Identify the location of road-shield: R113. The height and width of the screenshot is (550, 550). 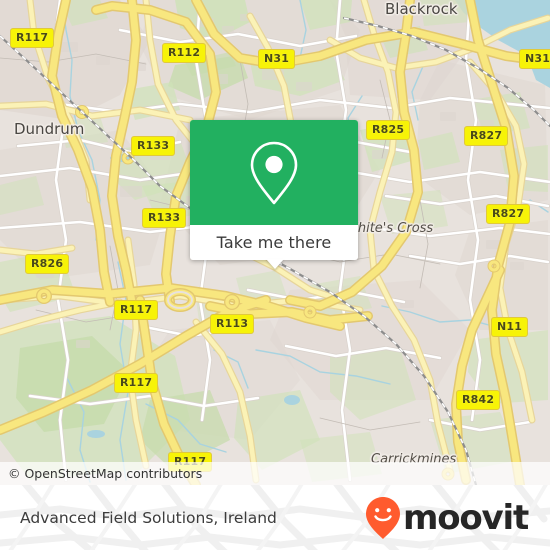
(232, 324).